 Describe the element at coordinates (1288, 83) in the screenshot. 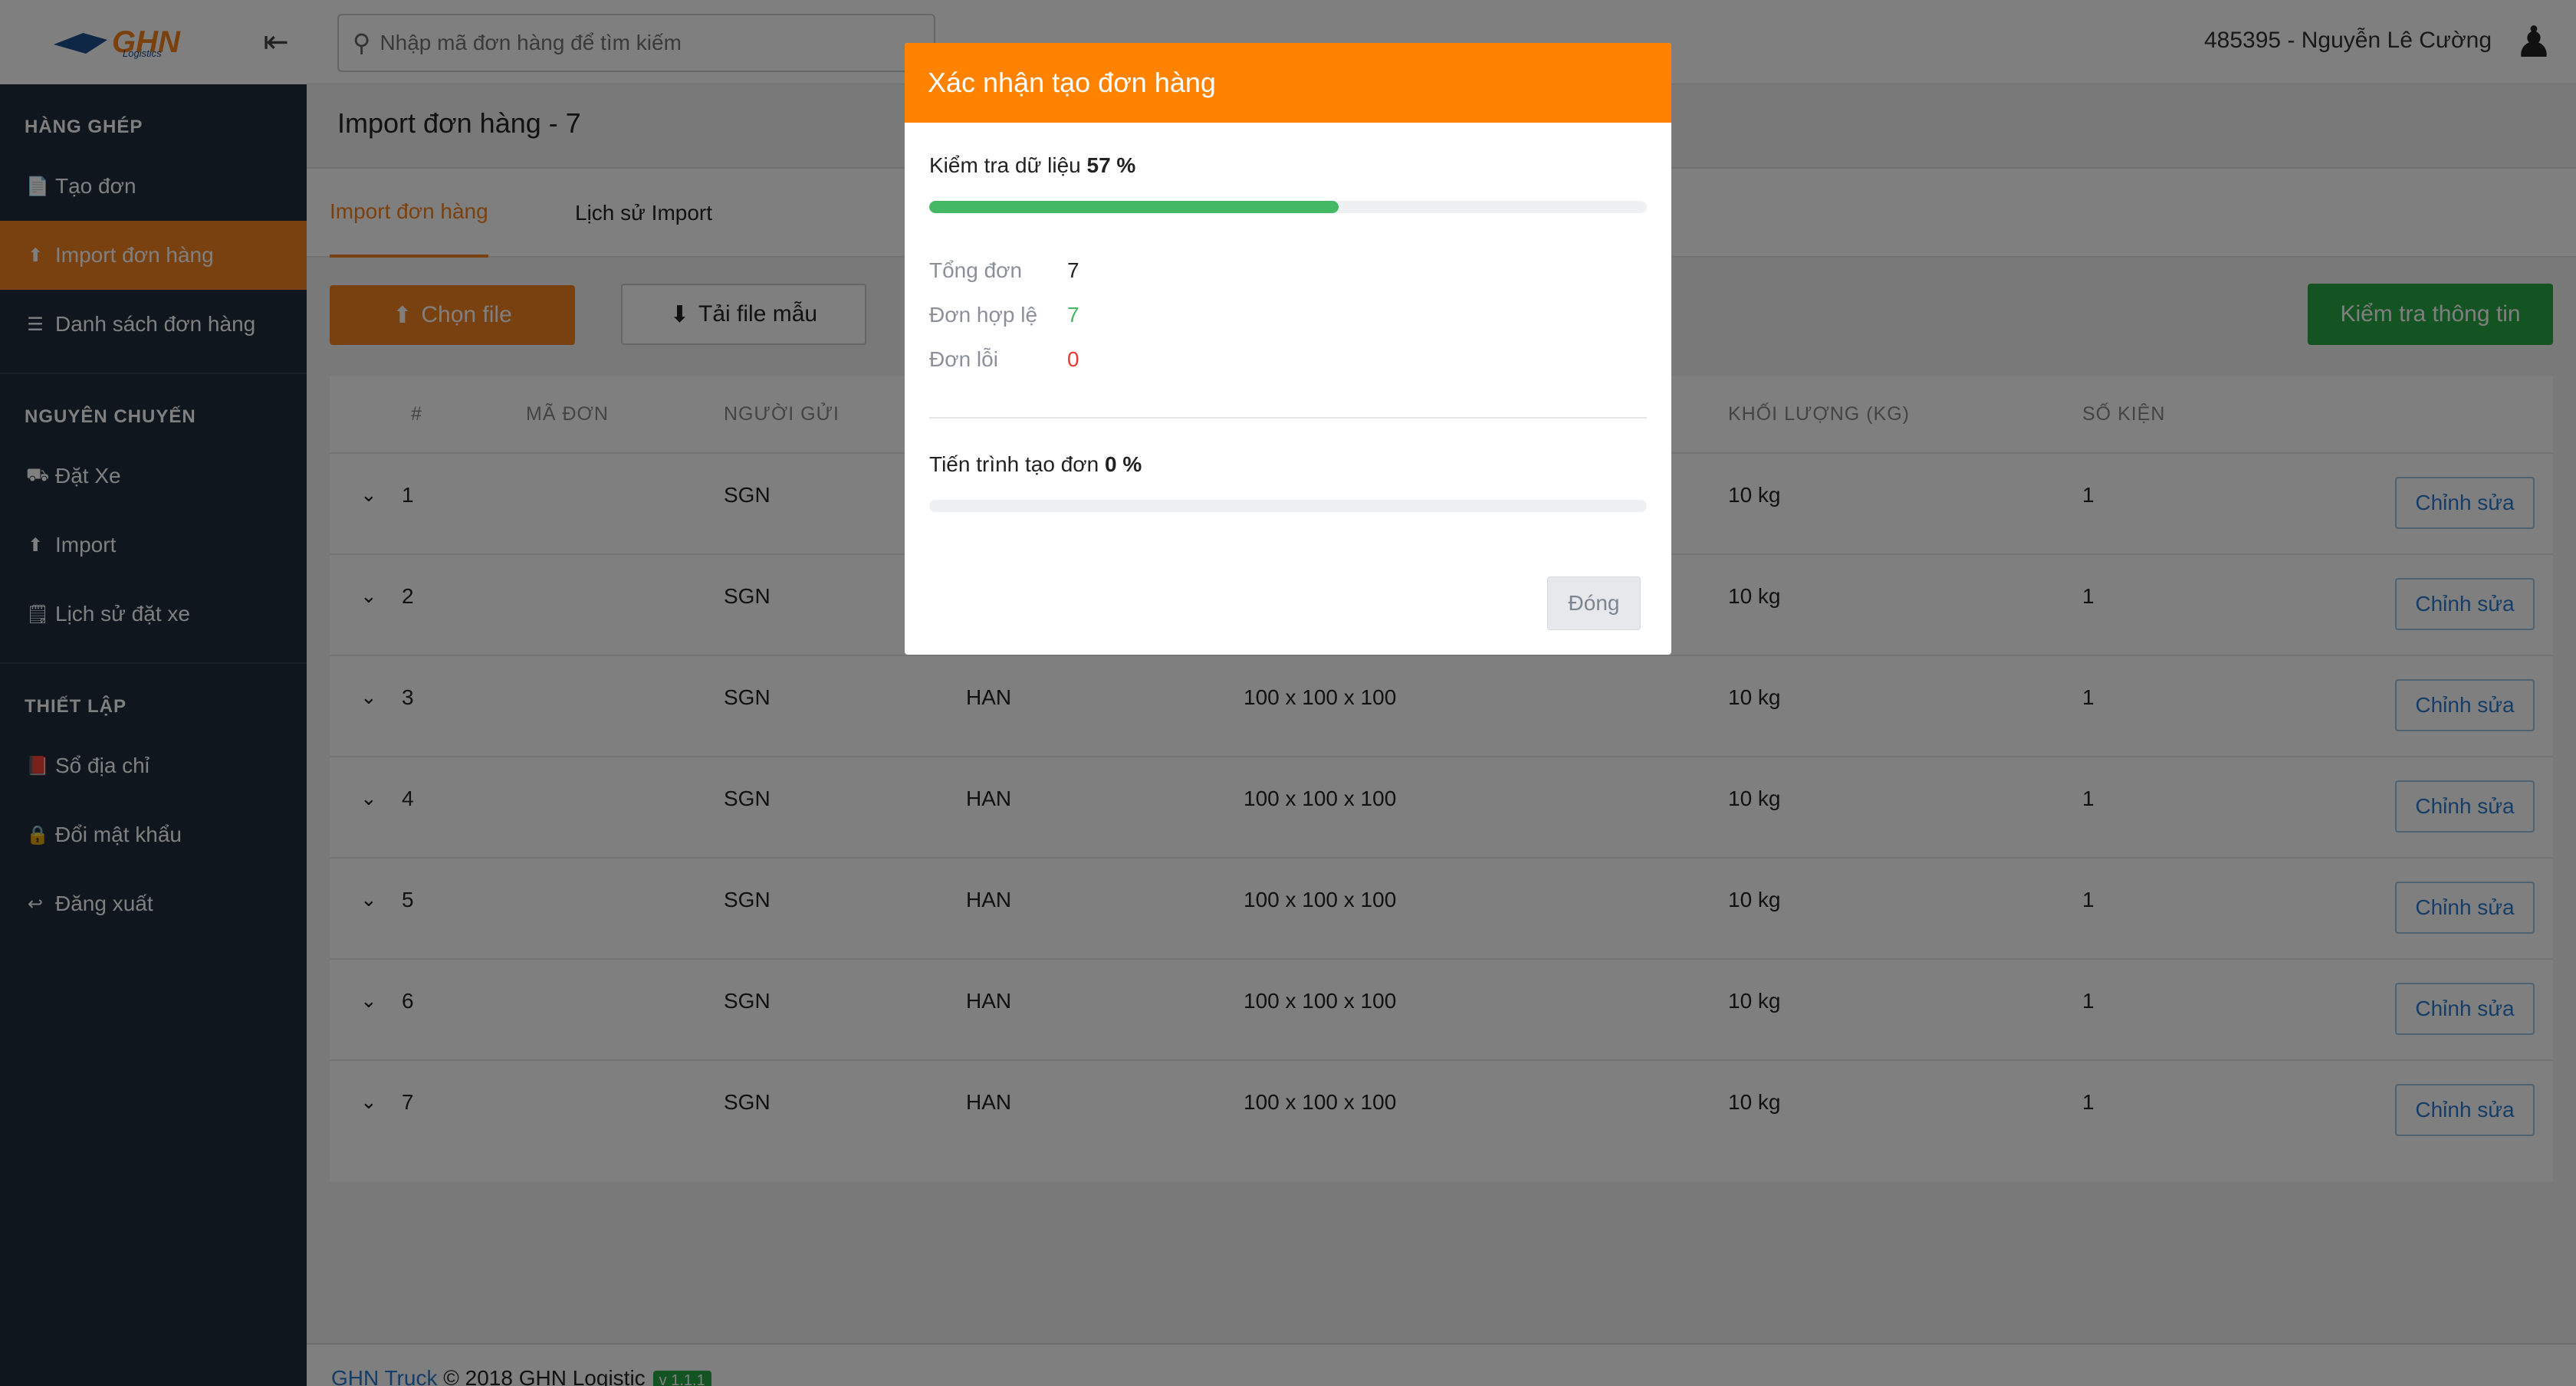

I see `modal-title: Xác nhận tạo đơn hàng` at that location.